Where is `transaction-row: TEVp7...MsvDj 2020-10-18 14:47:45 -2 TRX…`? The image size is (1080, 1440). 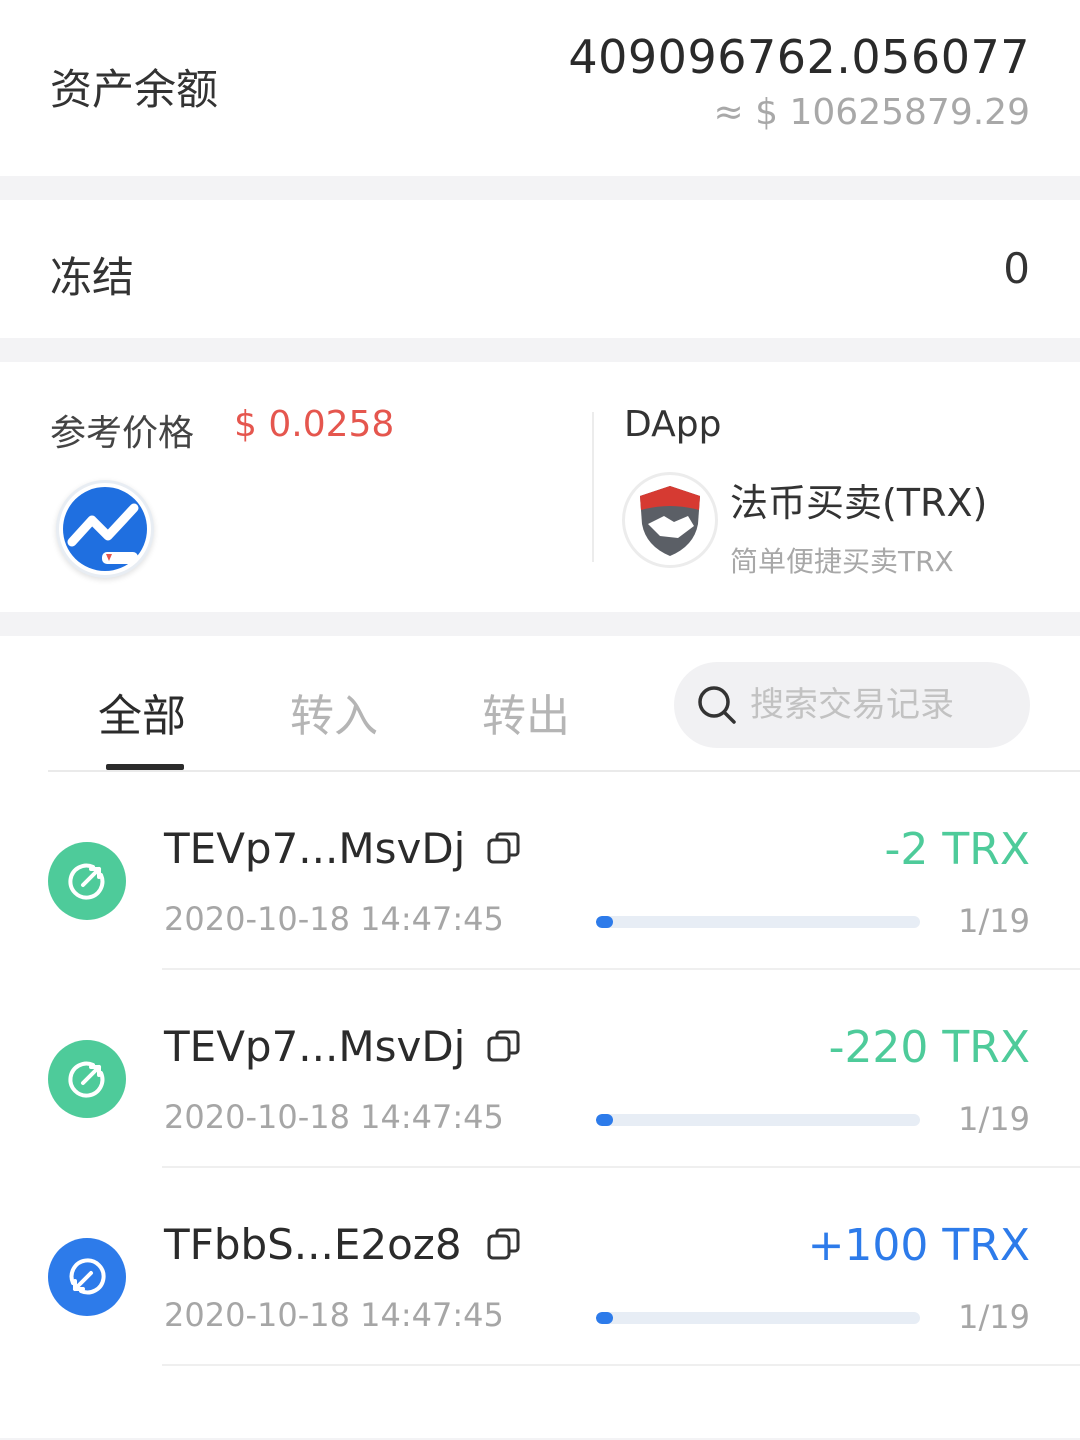
transaction-row: TEVp7...MsvDj 2020-10-18 14:47:45 -2 TRX… is located at coordinates (540, 871).